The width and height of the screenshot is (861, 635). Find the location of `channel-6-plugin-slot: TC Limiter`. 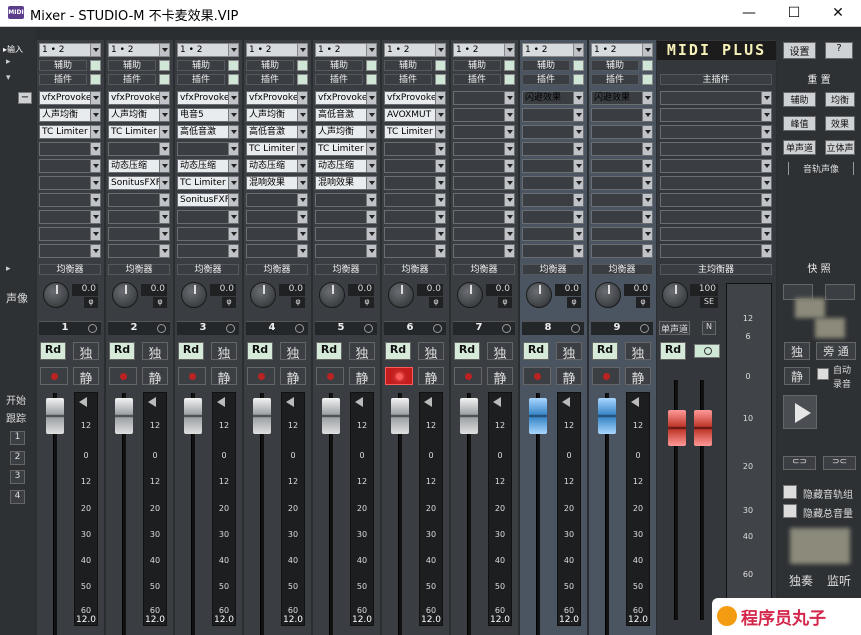

channel-6-plugin-slot: TC Limiter is located at coordinates (415, 132).